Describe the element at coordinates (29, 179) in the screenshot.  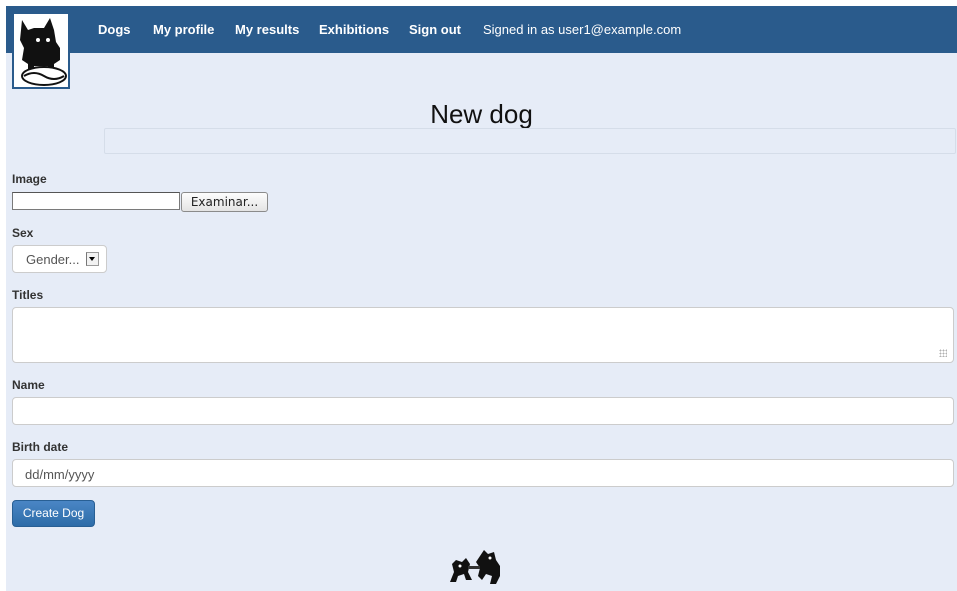
I see `image-label: Image` at that location.